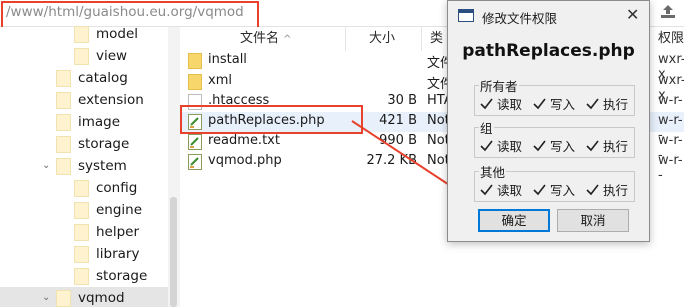 The height and width of the screenshot is (307, 684). I want to click on checkbox-other-write: 写入, so click(554, 189).